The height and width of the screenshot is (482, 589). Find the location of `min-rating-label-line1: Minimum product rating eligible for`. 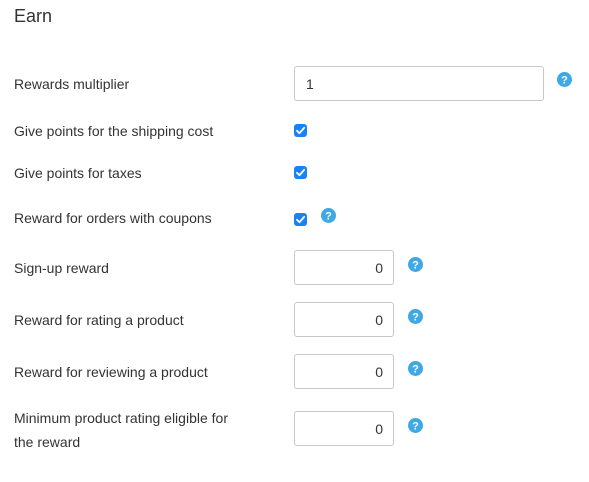

min-rating-label-line1: Minimum product rating eligible for is located at coordinates (121, 418).